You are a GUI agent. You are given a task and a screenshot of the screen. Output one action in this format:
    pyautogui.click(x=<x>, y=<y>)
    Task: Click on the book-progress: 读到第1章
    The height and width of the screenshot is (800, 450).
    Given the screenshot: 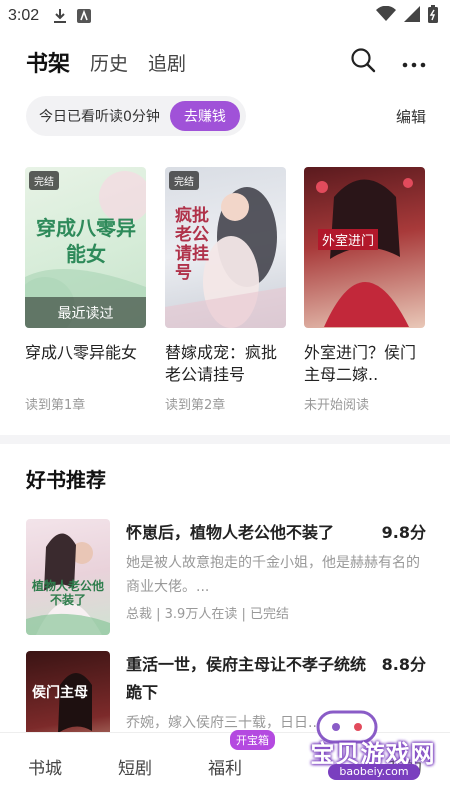 What is the action you would take?
    pyautogui.click(x=55, y=405)
    